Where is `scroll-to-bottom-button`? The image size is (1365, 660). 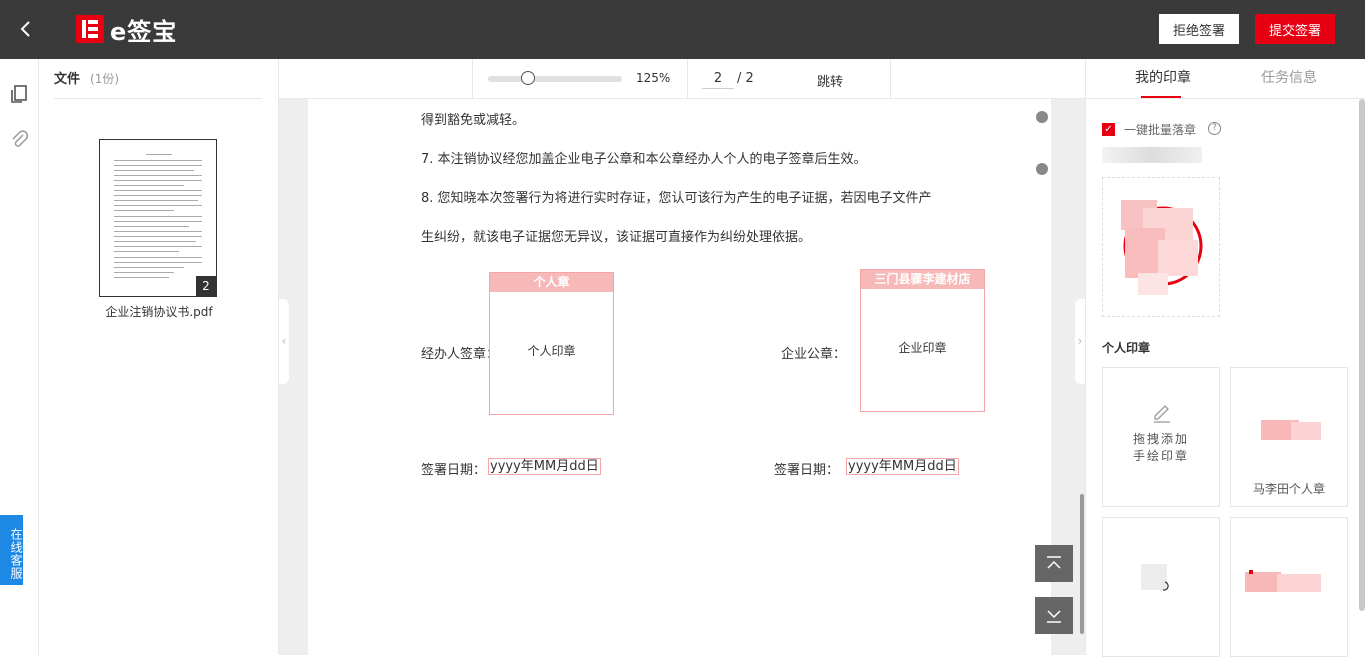
scroll-to-bottom-button is located at coordinates (1054, 615).